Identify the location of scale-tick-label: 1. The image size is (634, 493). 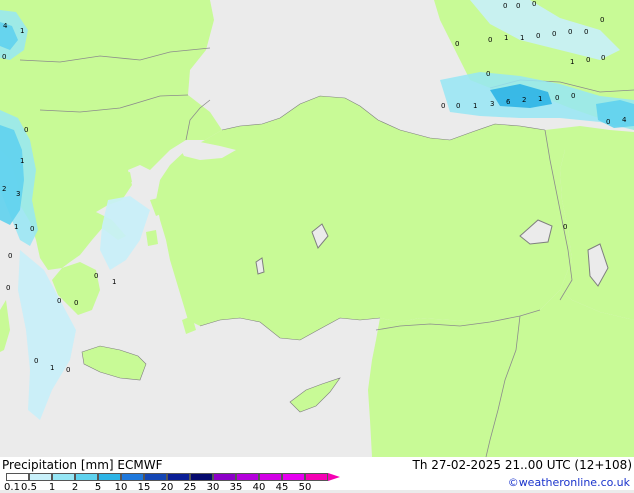
(52, 487).